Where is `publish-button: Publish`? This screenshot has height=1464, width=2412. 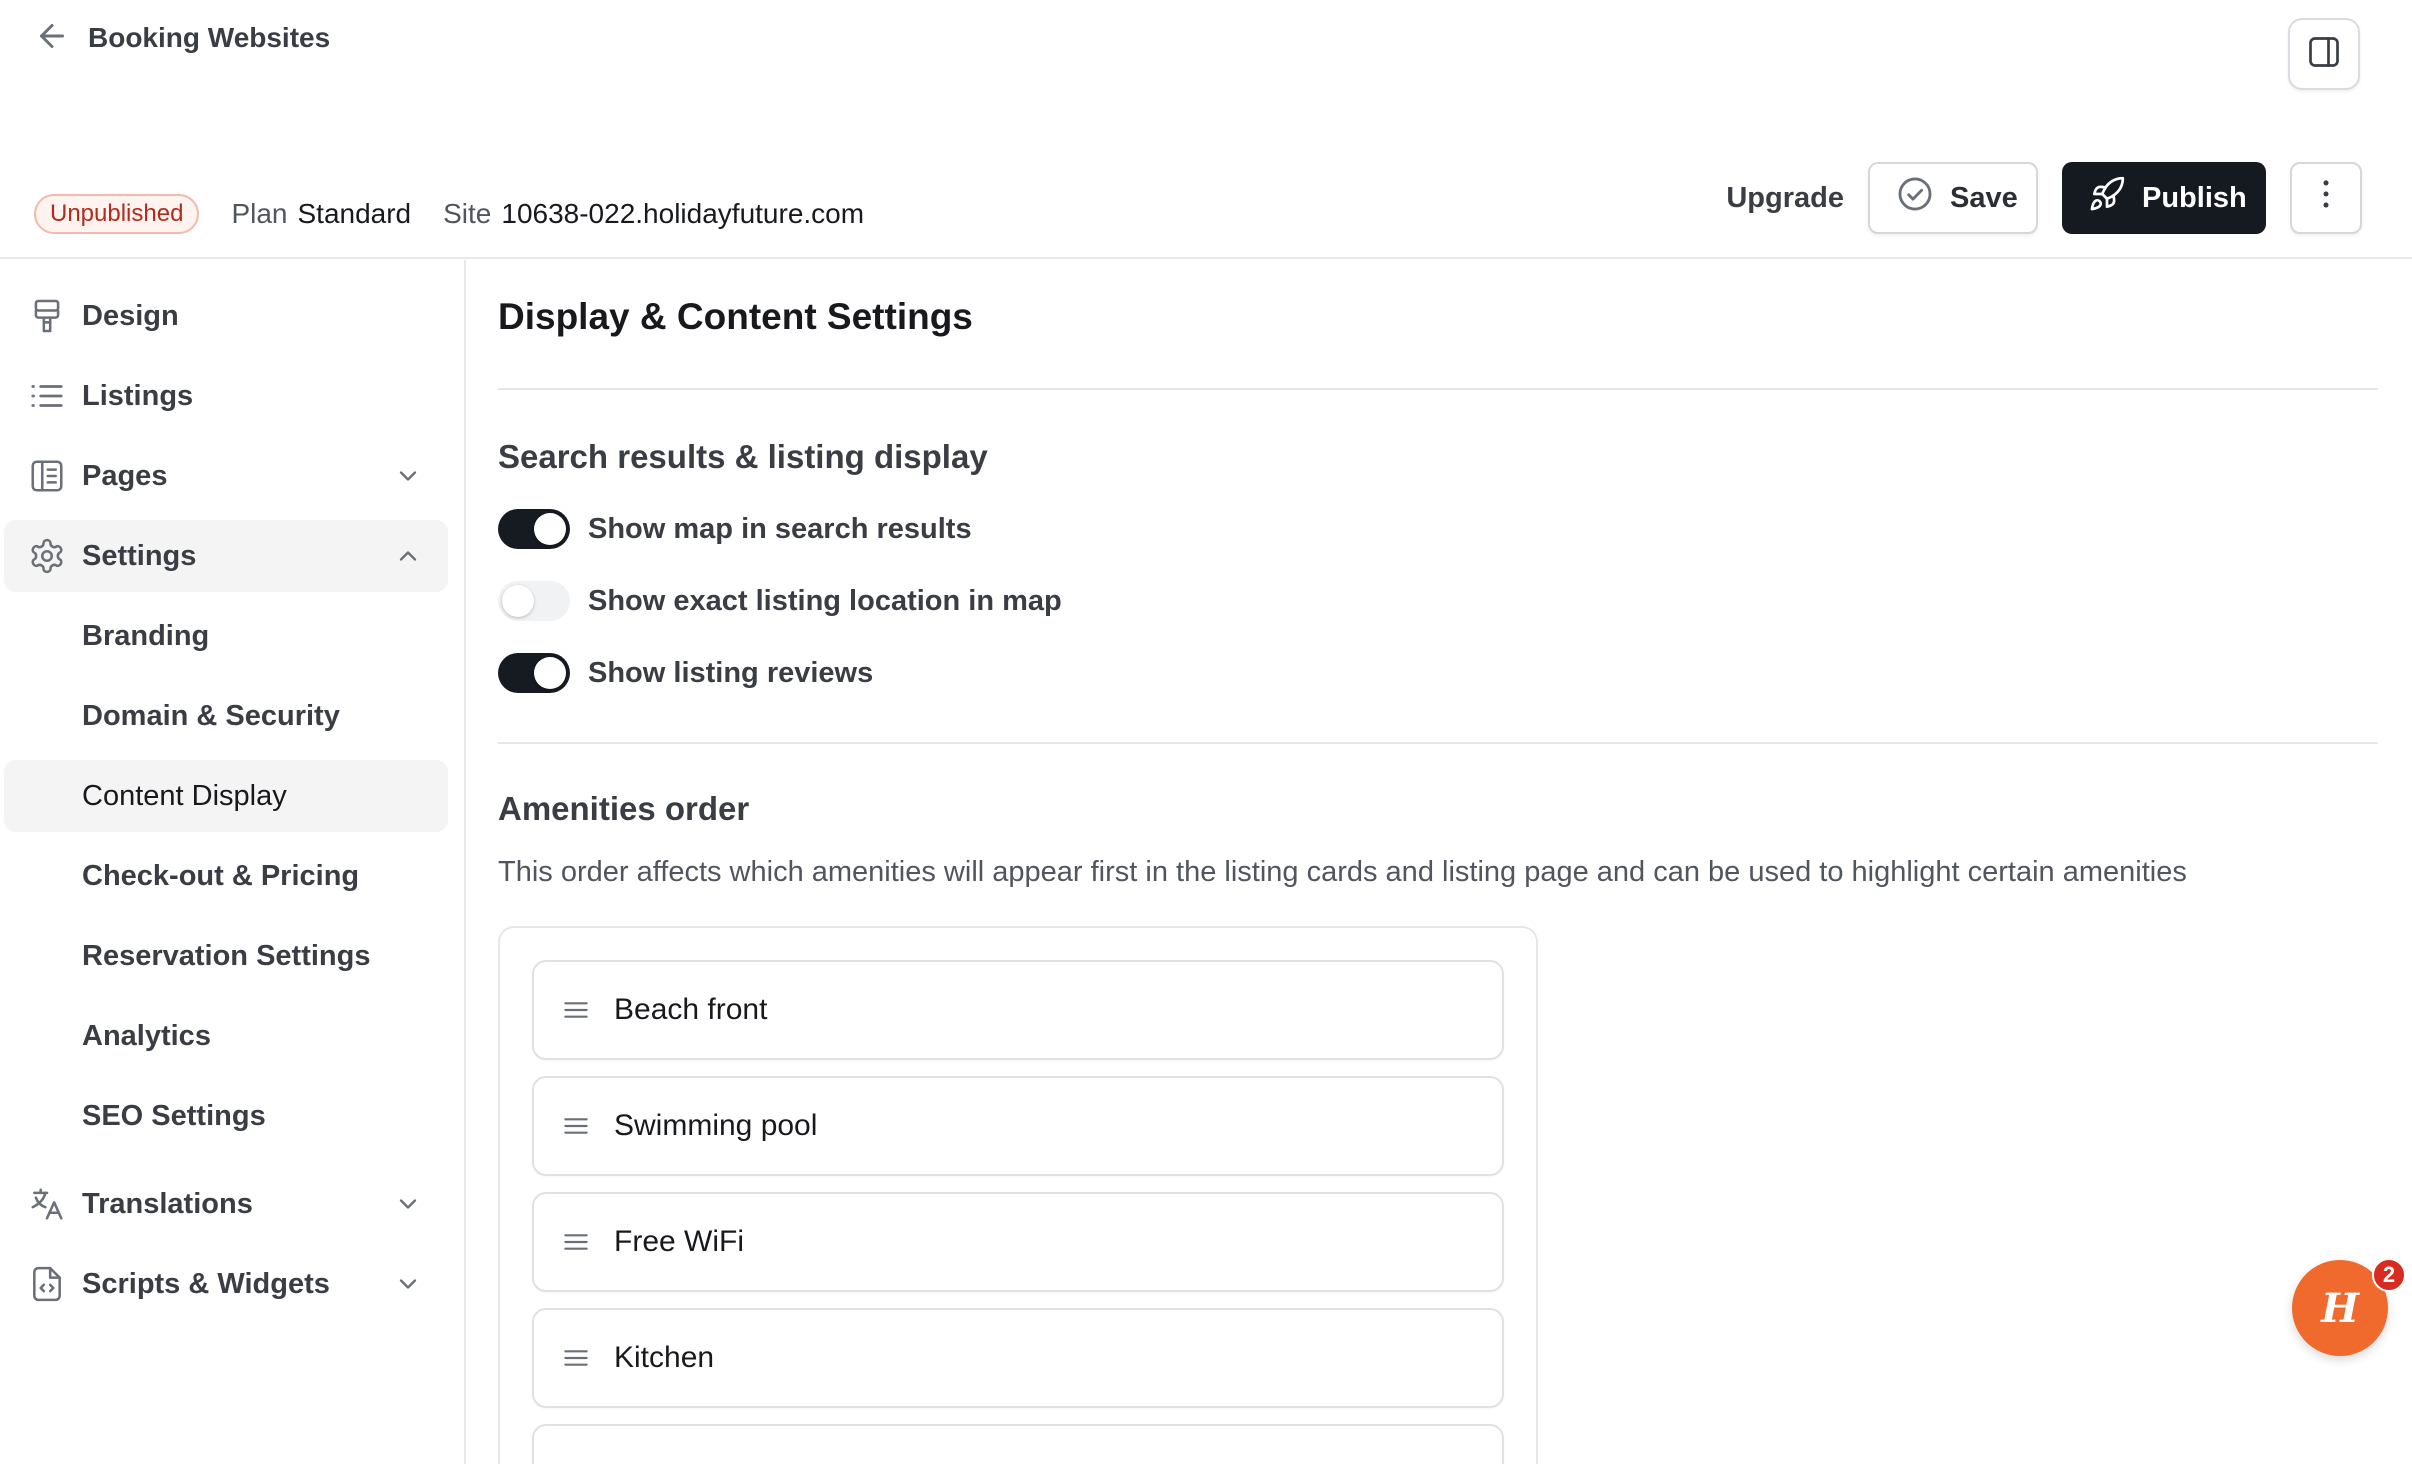
publish-button: Publish is located at coordinates (2164, 198).